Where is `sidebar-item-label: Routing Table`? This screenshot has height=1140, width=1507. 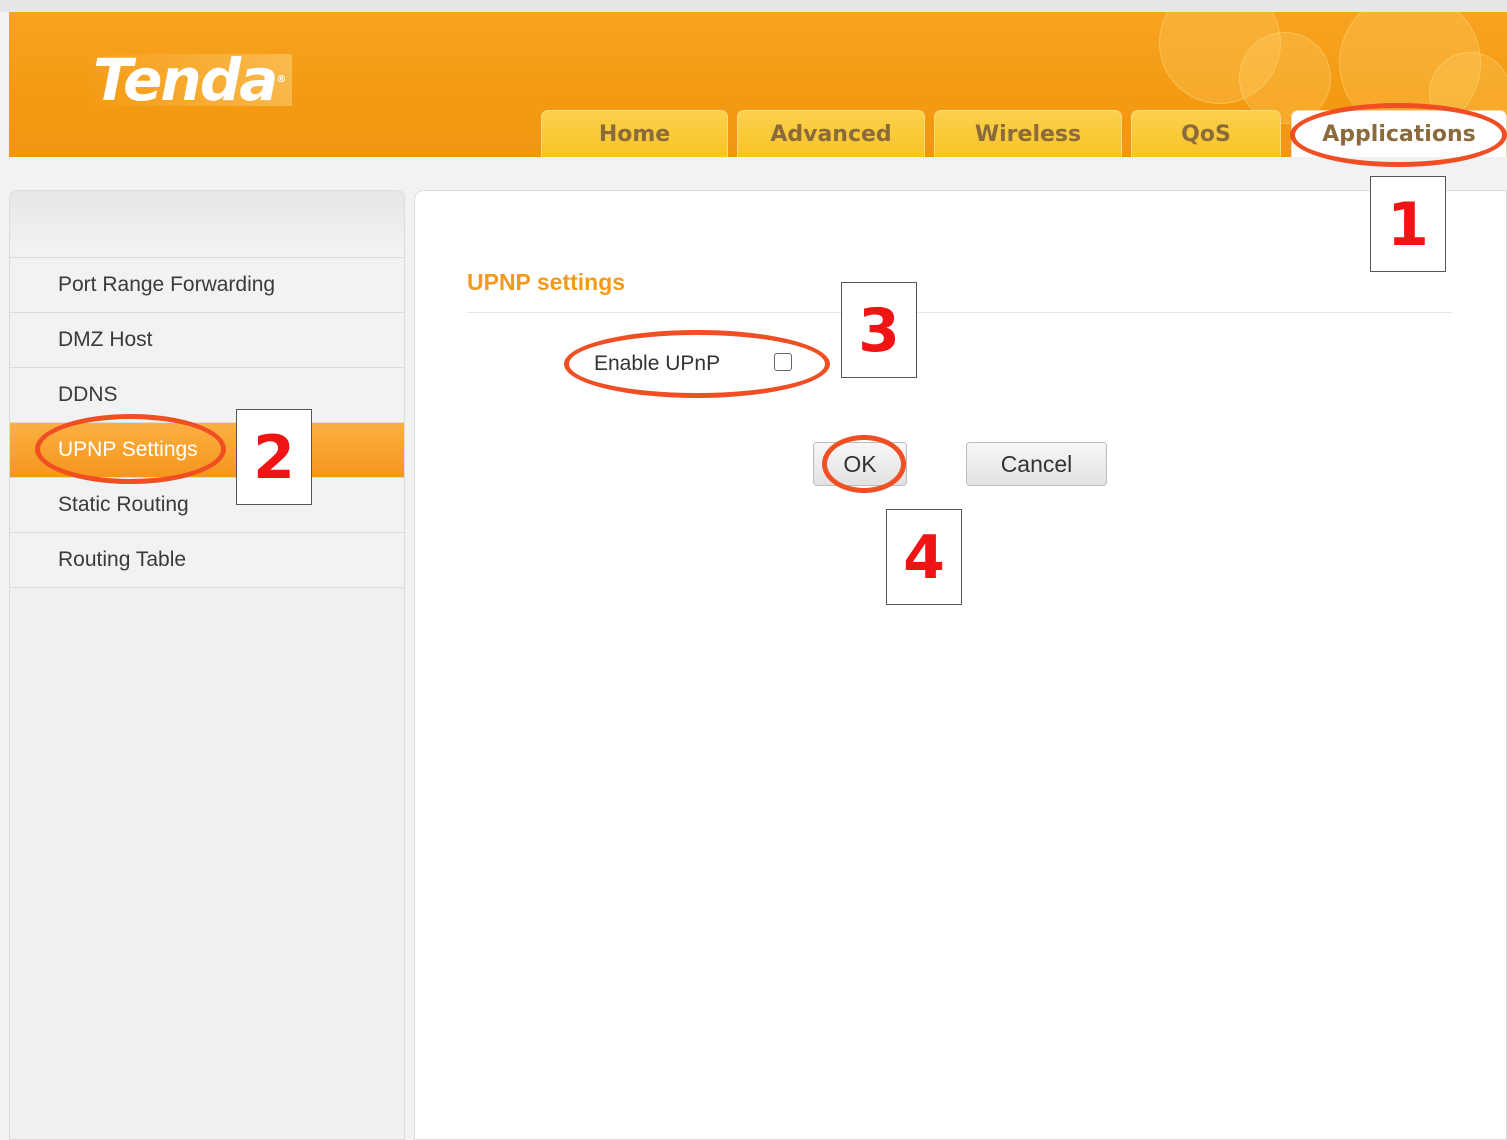
sidebar-item-label: Routing Table is located at coordinates (122, 559).